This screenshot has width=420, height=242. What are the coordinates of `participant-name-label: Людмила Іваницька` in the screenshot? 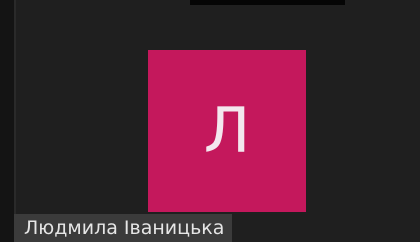 It's located at (123, 228).